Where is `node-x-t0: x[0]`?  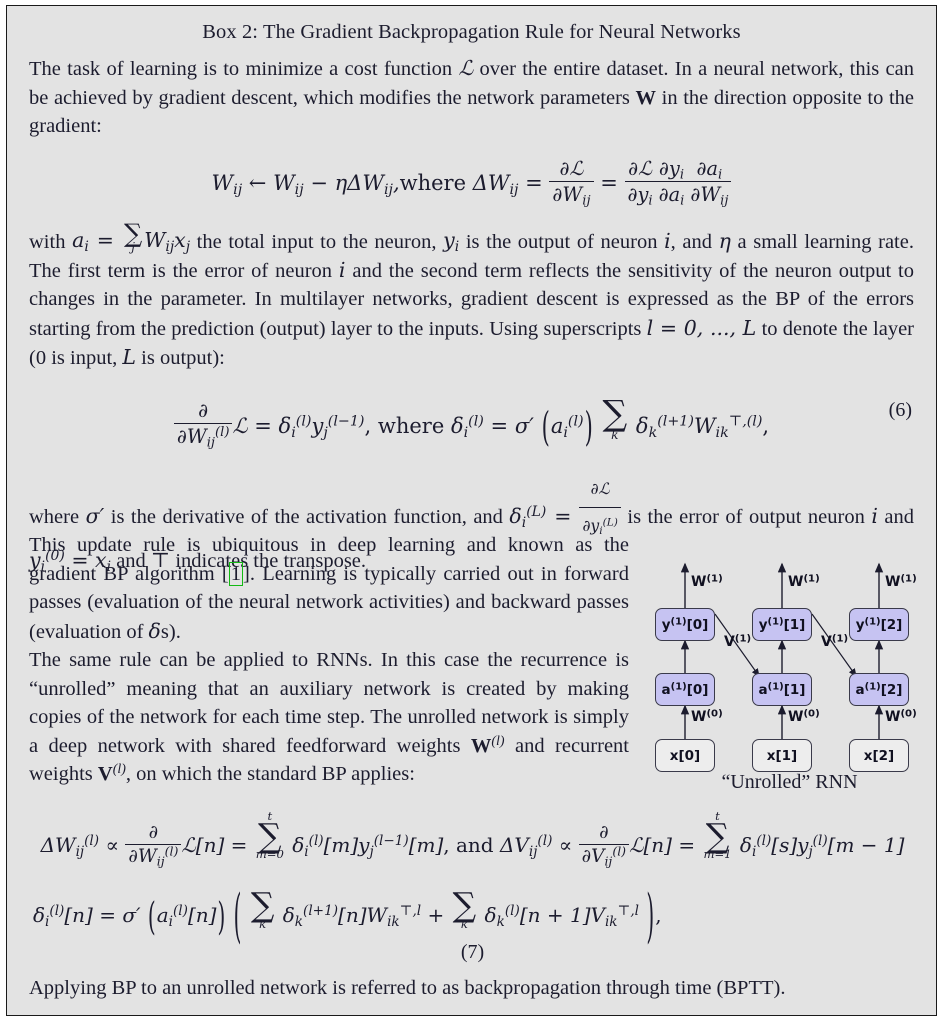 node-x-t0: x[0] is located at coordinates (685, 755).